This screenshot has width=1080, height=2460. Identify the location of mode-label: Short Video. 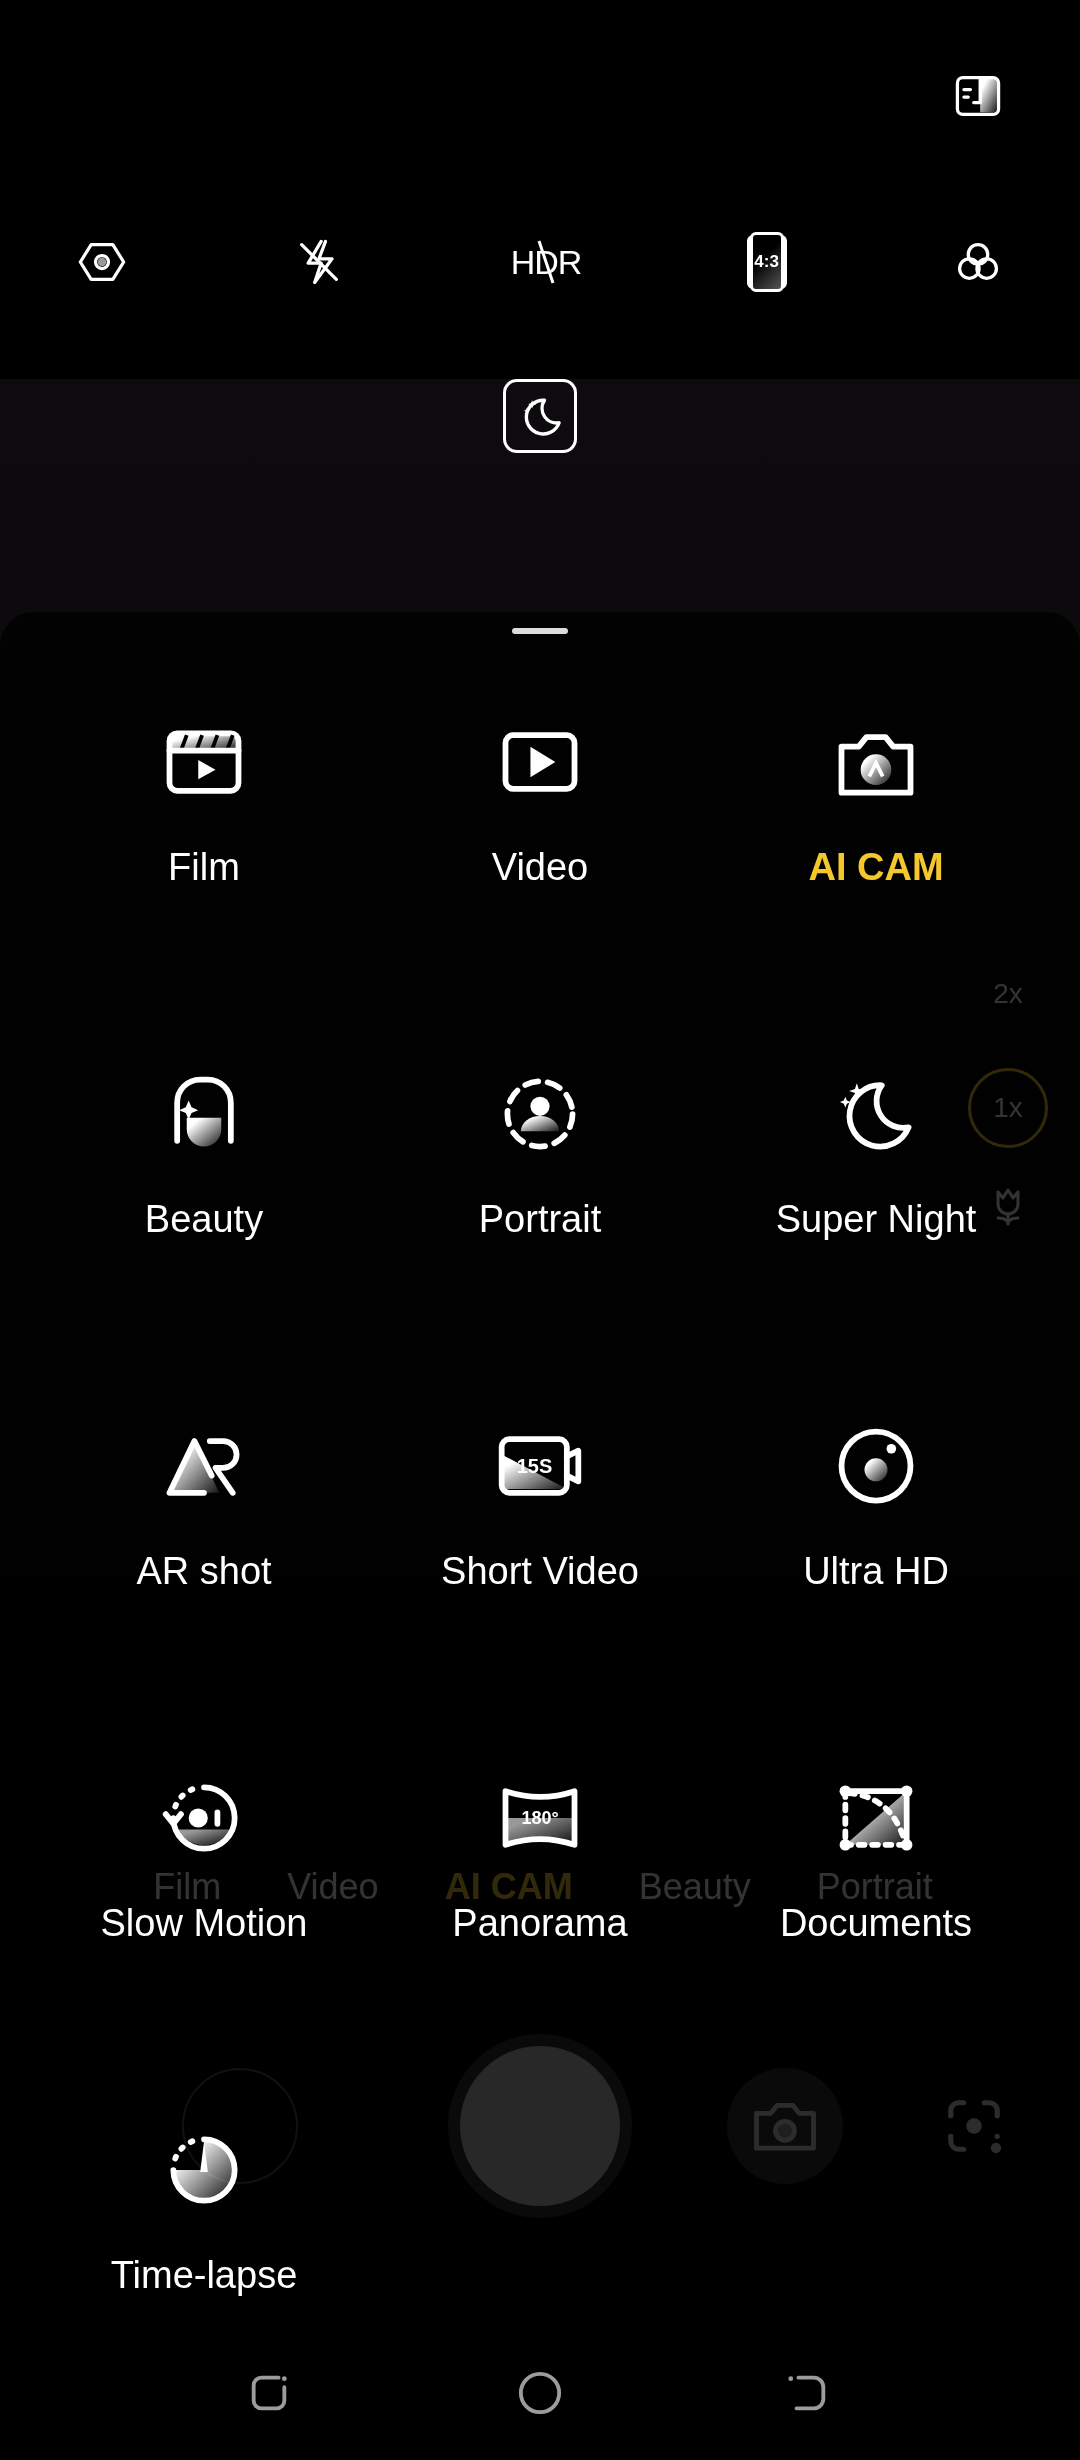
(540, 1571).